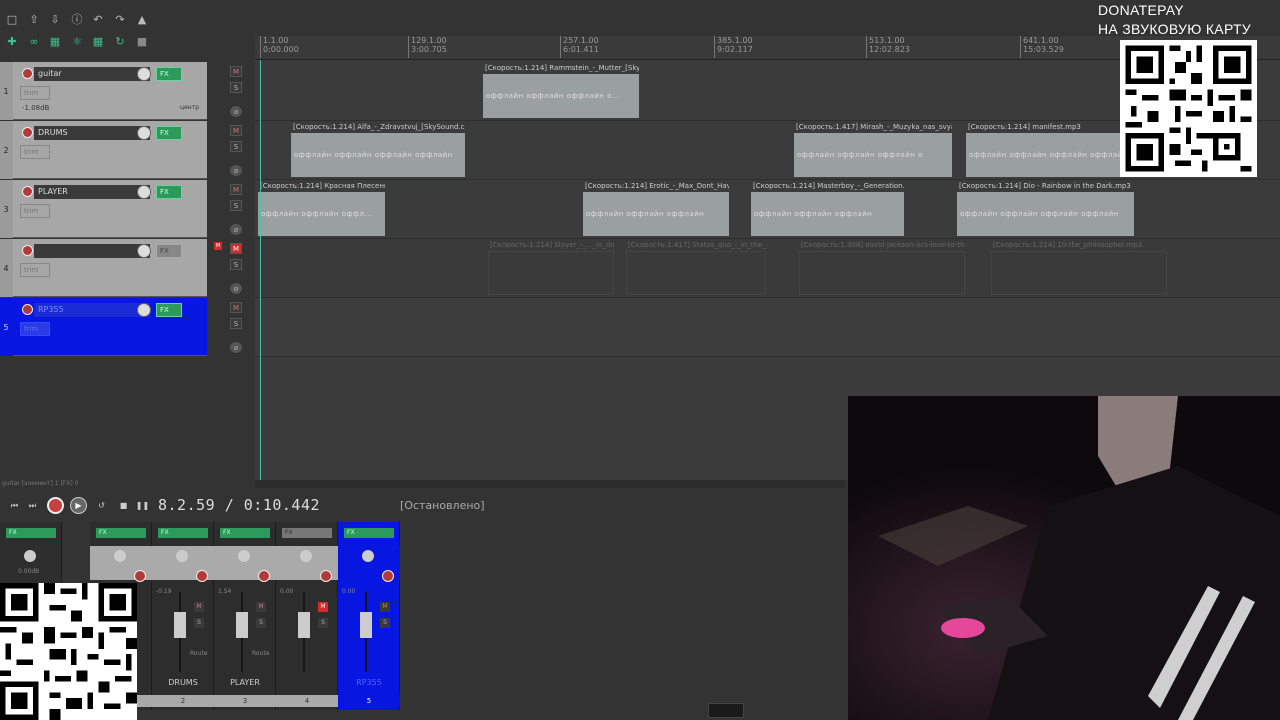 The image size is (1280, 720). I want to click on repeat-icon: ↺, so click(101, 505).